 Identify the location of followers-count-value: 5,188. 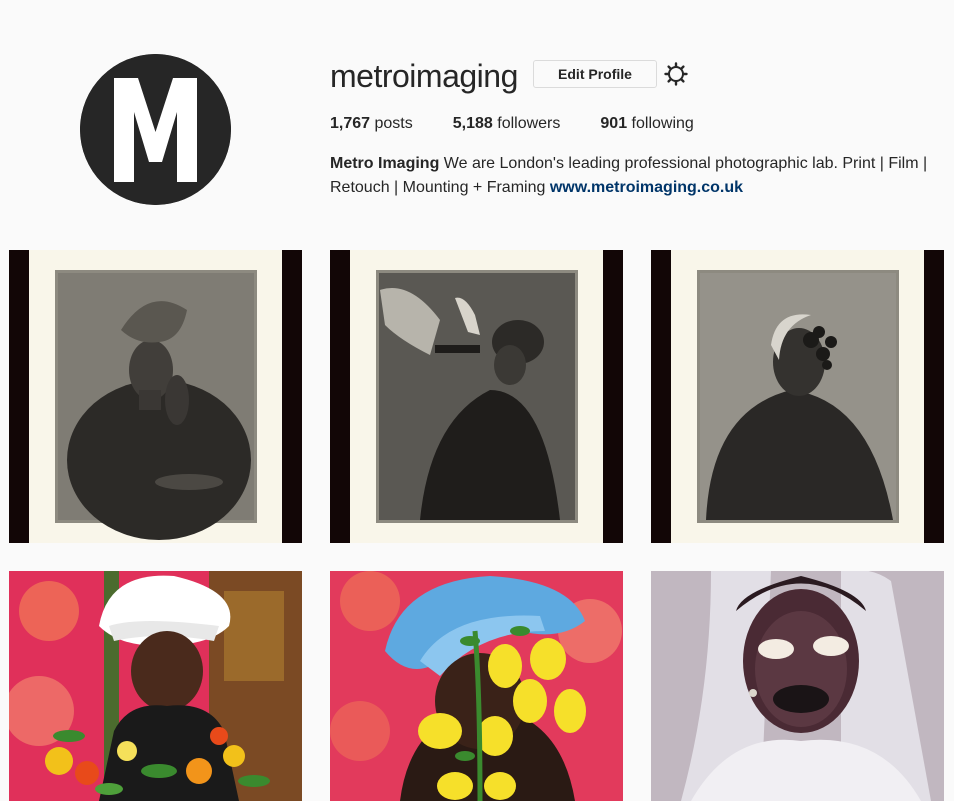
(472, 123).